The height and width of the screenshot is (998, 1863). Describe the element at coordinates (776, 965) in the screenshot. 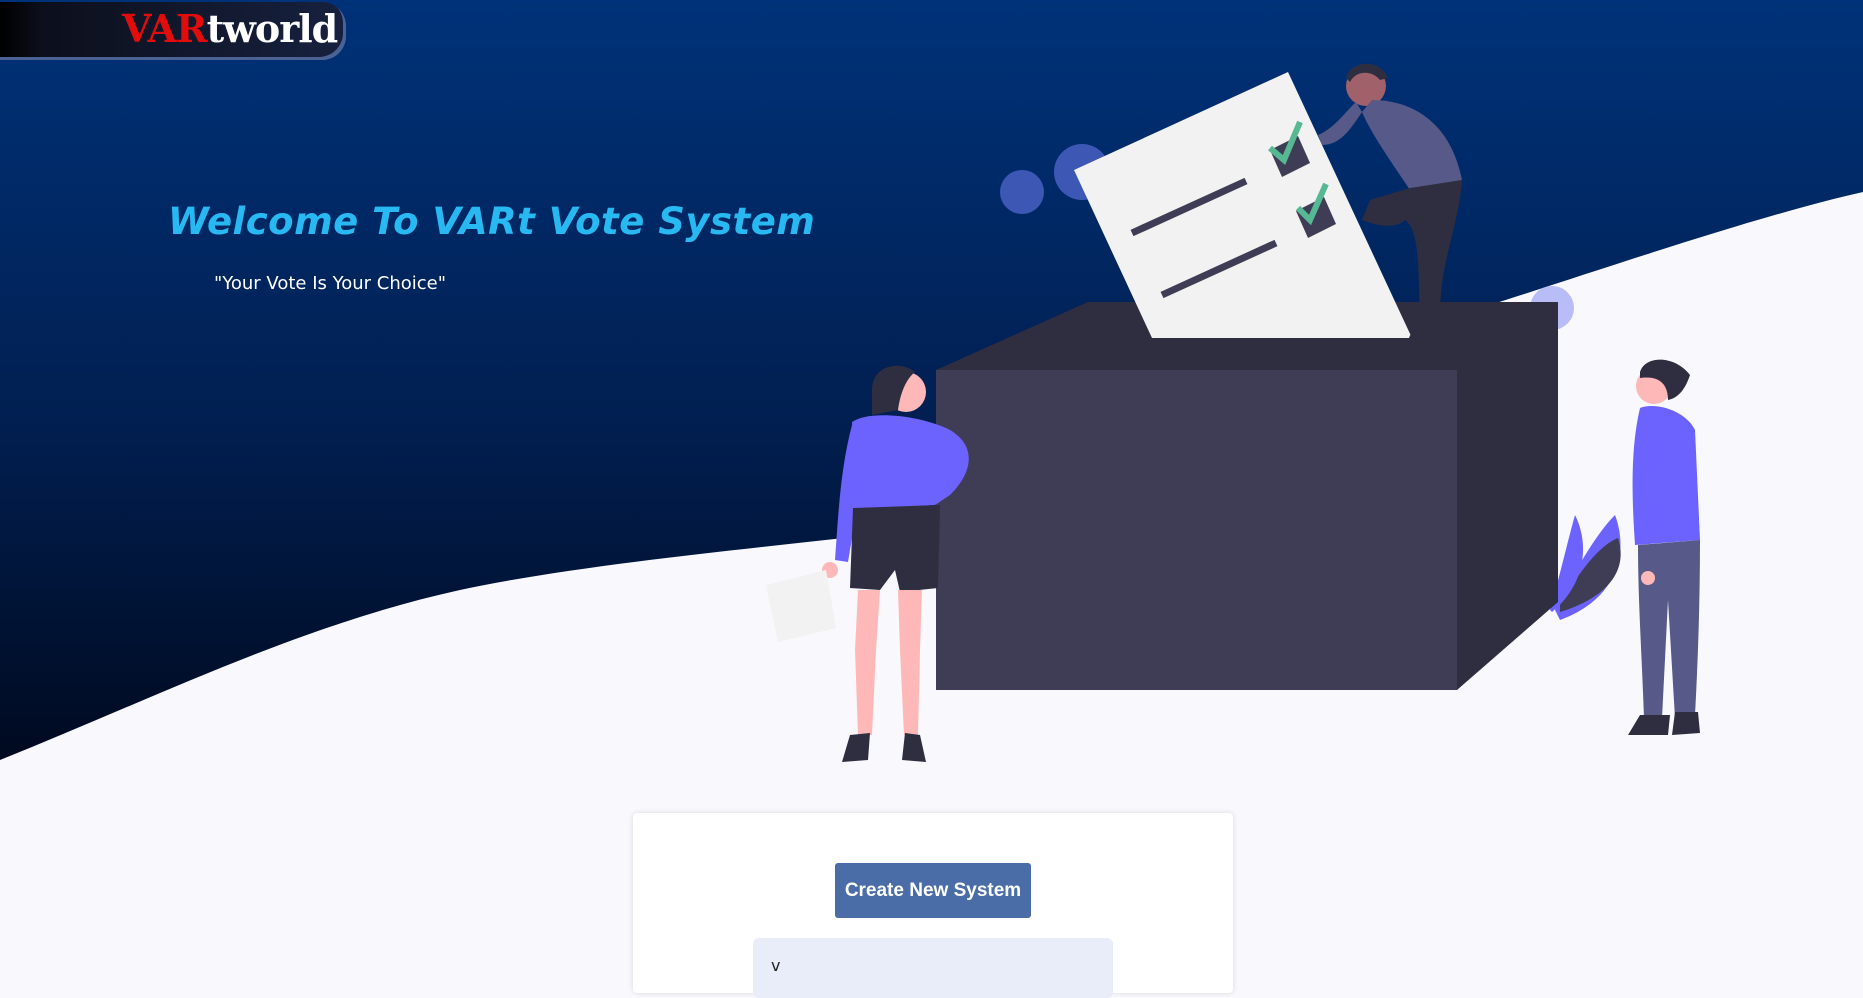

I see `system-select-text: v` at that location.